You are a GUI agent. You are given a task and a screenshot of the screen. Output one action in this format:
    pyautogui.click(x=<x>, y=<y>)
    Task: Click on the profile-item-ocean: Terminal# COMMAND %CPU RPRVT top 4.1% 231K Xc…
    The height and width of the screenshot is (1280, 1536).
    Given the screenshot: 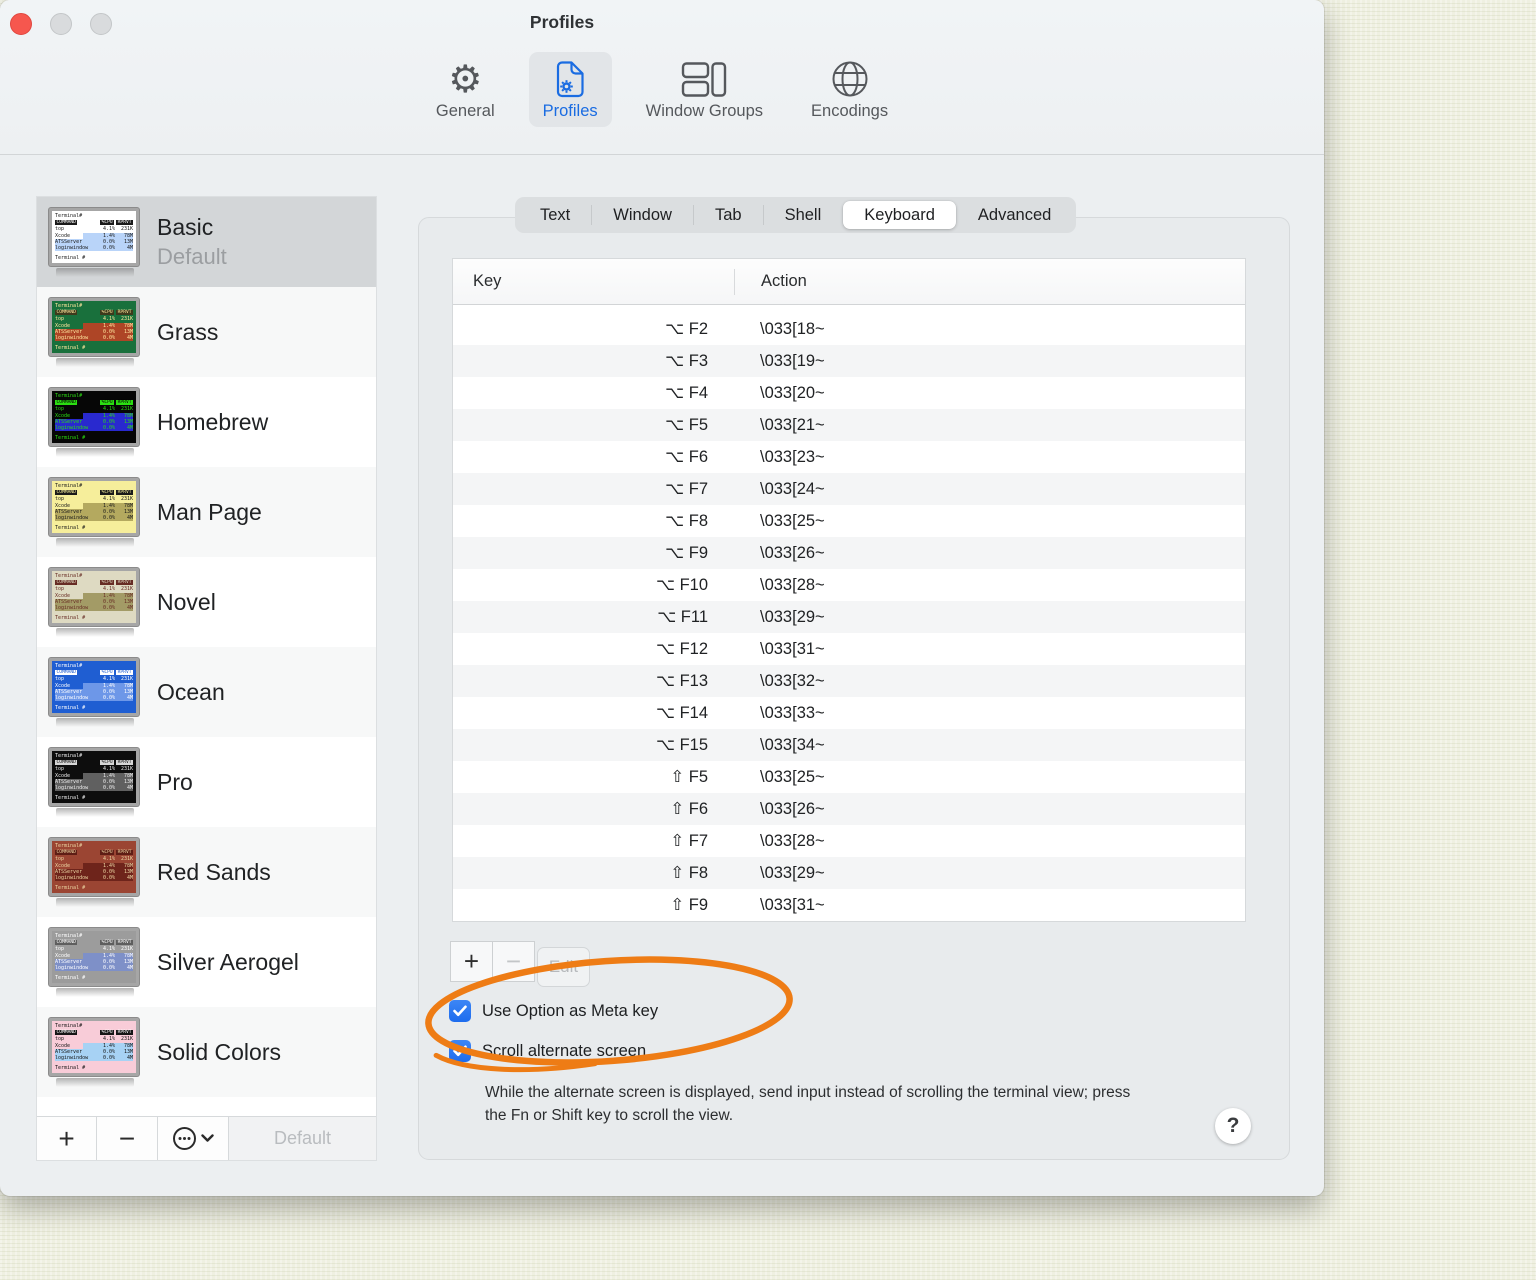 What is the action you would take?
    pyautogui.click(x=206, y=692)
    